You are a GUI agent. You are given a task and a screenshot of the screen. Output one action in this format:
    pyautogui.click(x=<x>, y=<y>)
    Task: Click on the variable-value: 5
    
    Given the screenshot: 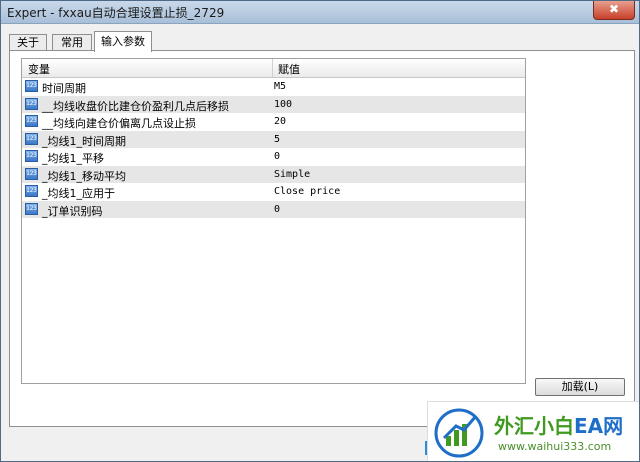 What is the action you would take?
    pyautogui.click(x=277, y=139)
    